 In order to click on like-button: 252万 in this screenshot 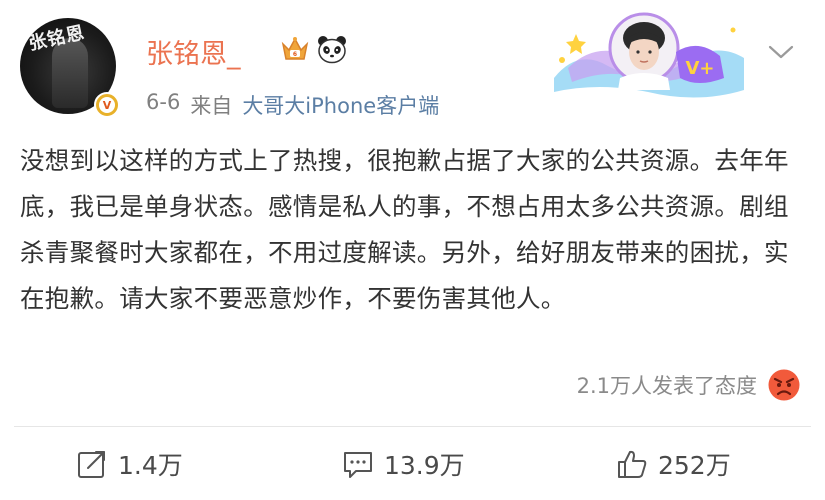, I will do `click(673, 464)`.